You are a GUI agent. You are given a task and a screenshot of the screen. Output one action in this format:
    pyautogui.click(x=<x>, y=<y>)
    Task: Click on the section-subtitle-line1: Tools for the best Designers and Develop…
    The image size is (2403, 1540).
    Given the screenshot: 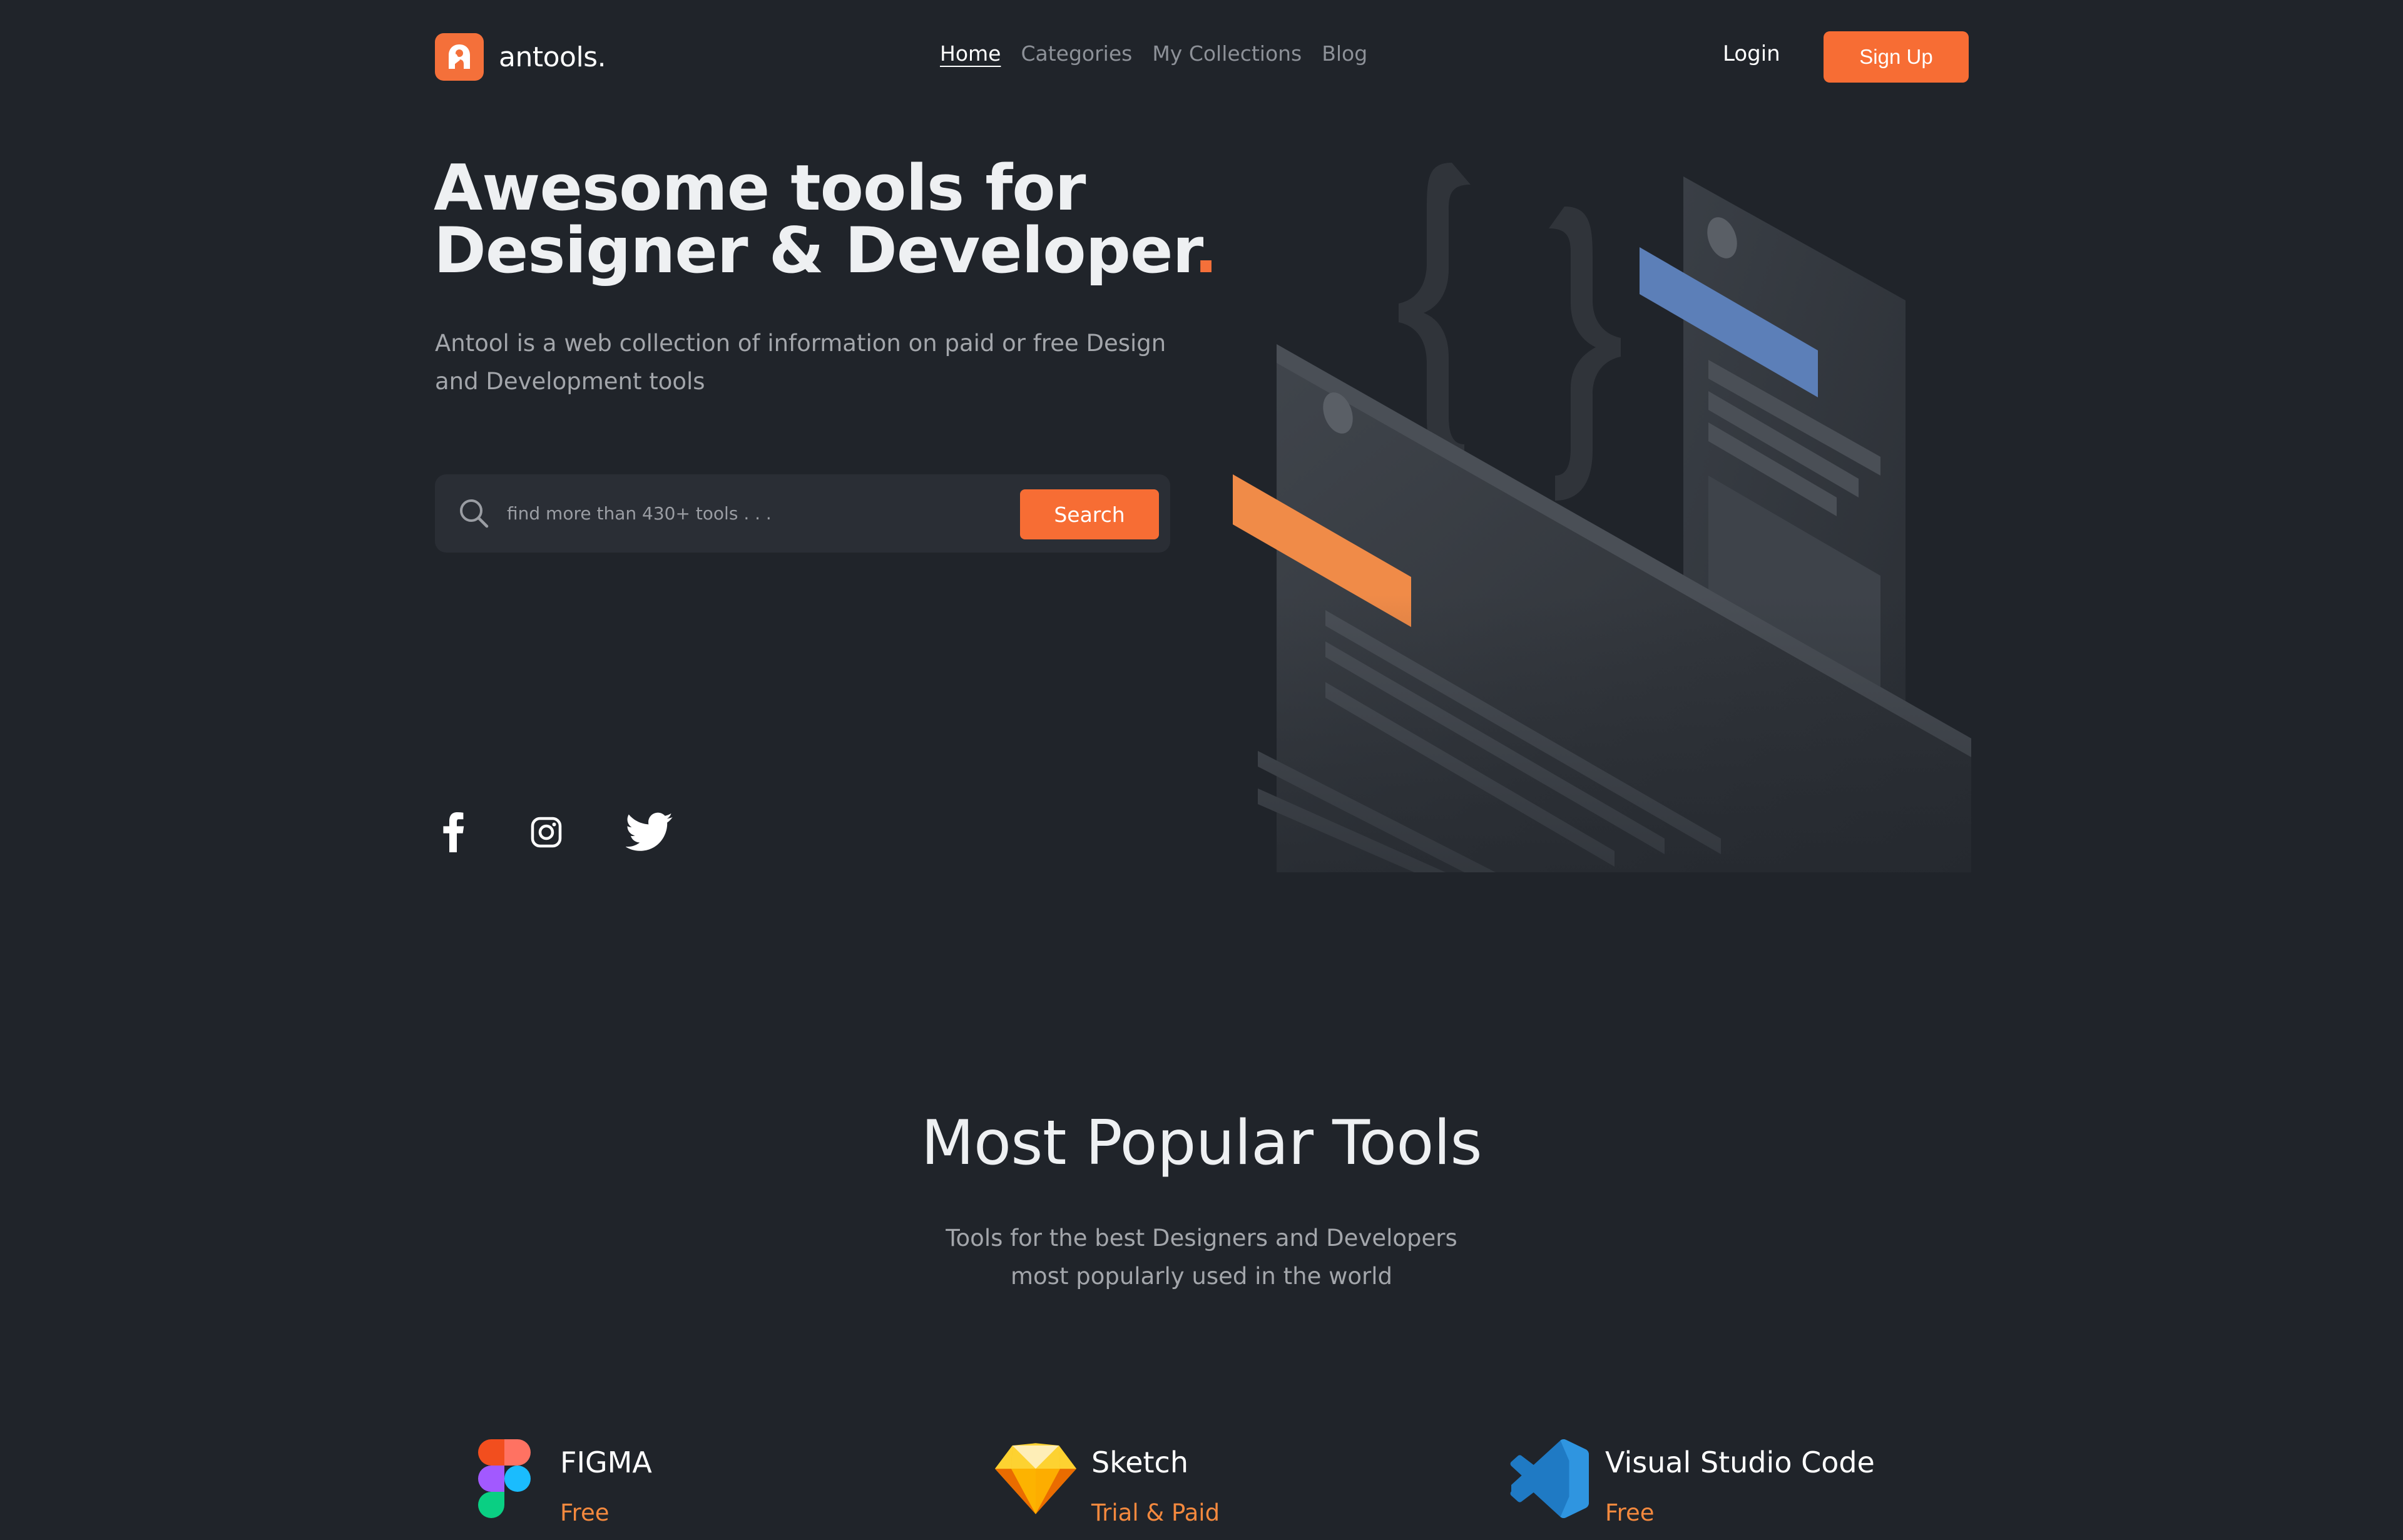 What is the action you would take?
    pyautogui.click(x=1201, y=1238)
    